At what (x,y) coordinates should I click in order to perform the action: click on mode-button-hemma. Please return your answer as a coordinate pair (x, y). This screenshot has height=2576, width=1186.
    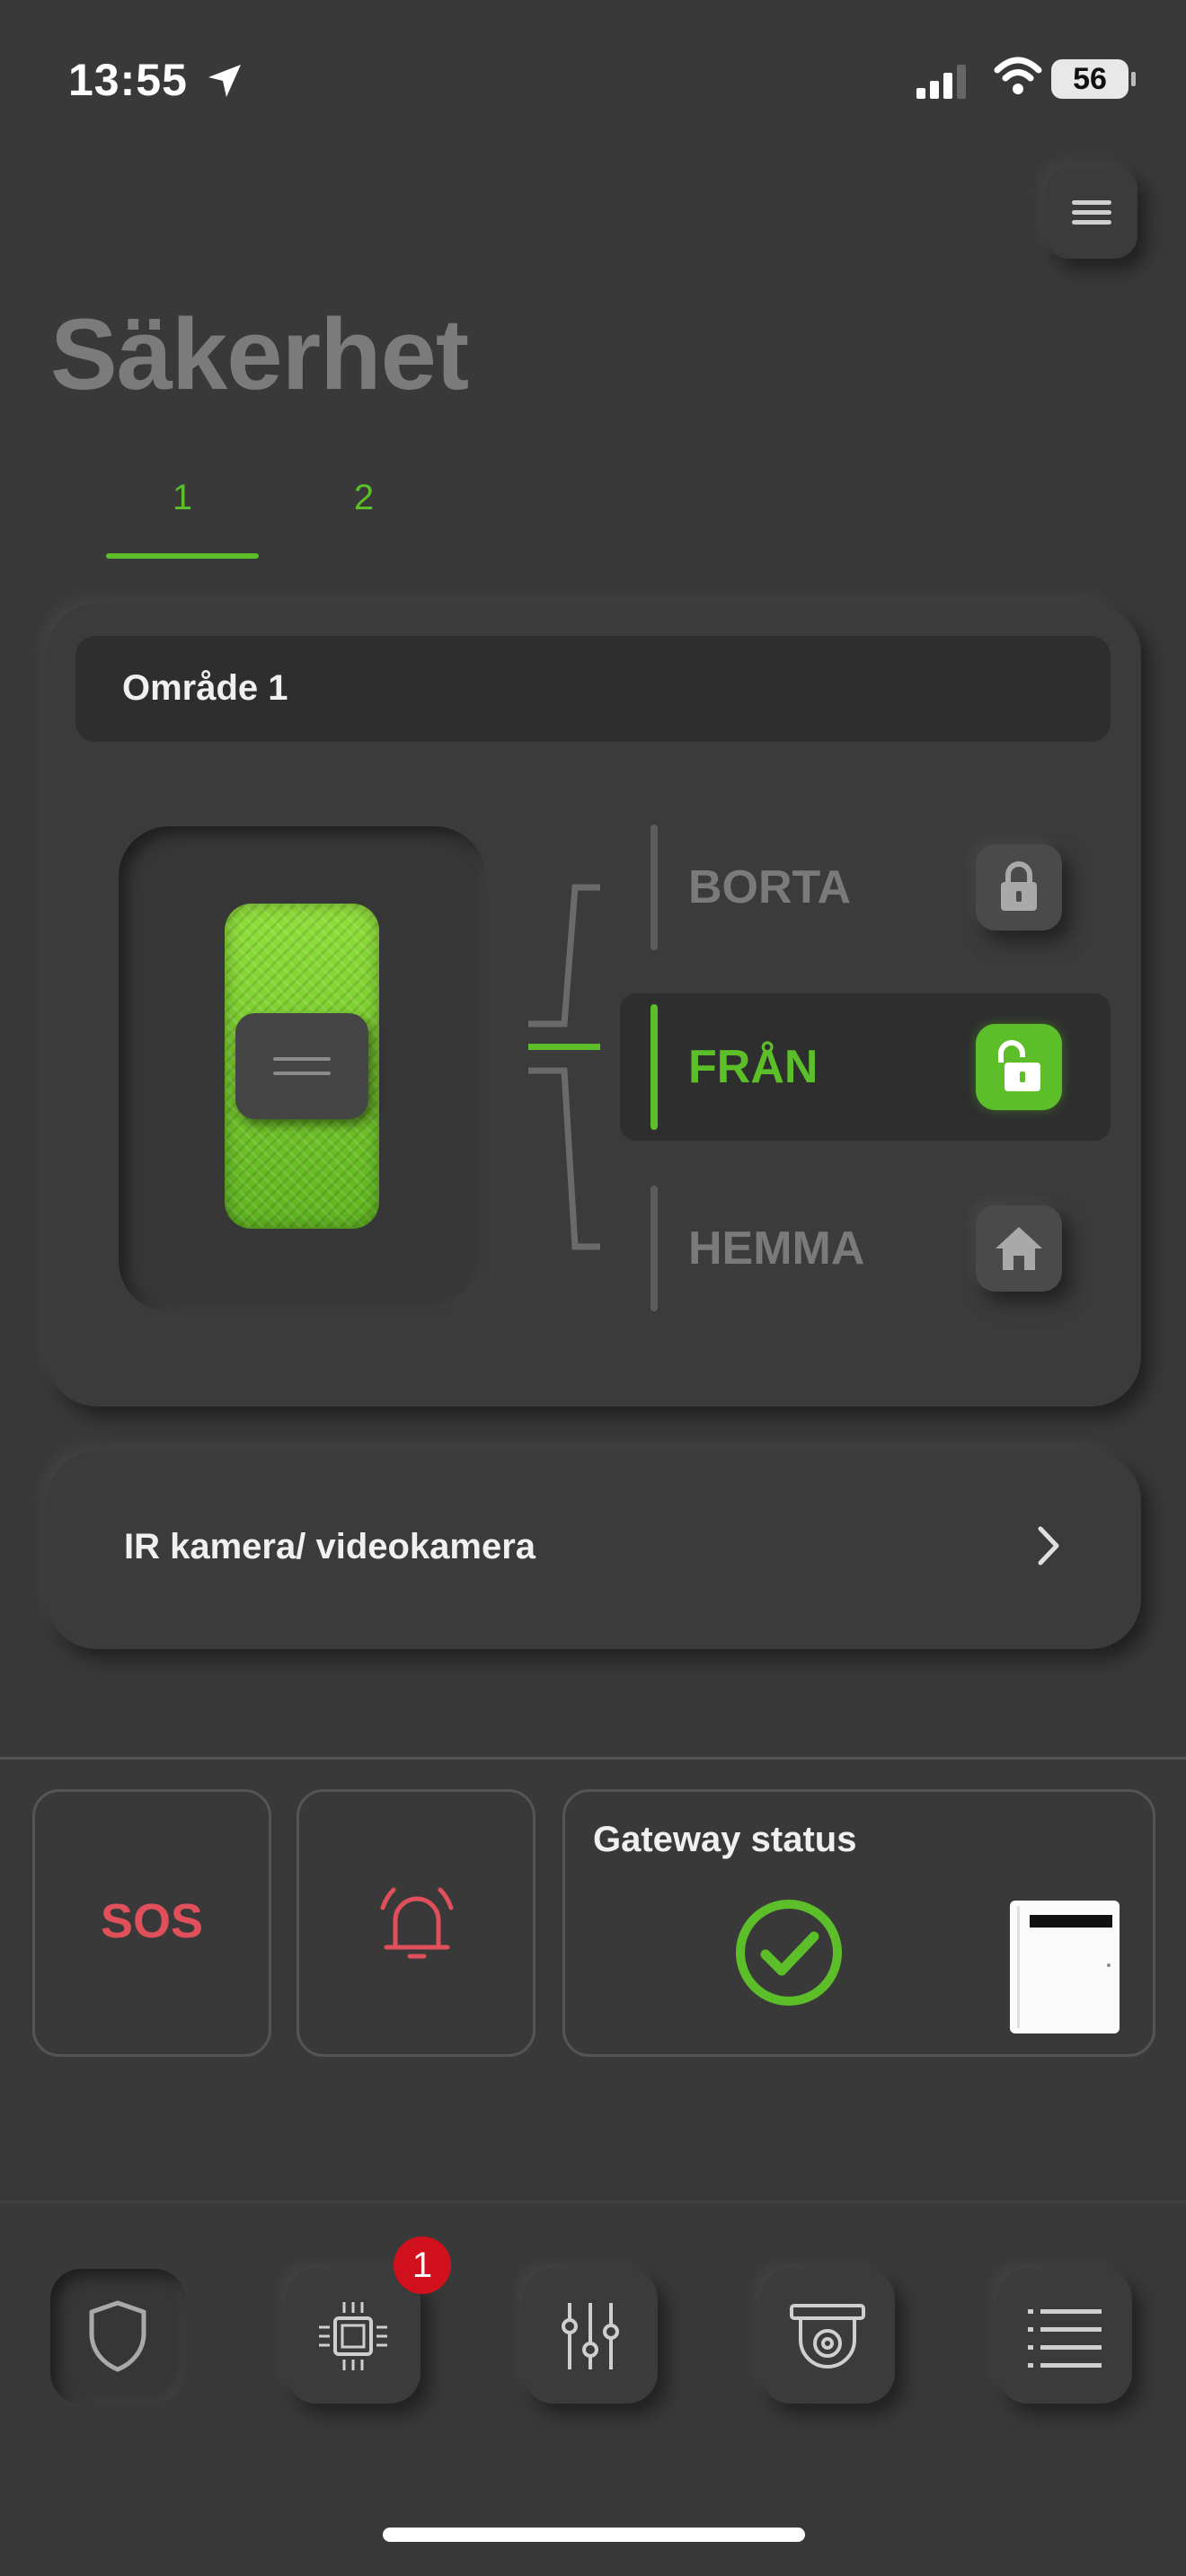
    Looking at the image, I should click on (1019, 1248).